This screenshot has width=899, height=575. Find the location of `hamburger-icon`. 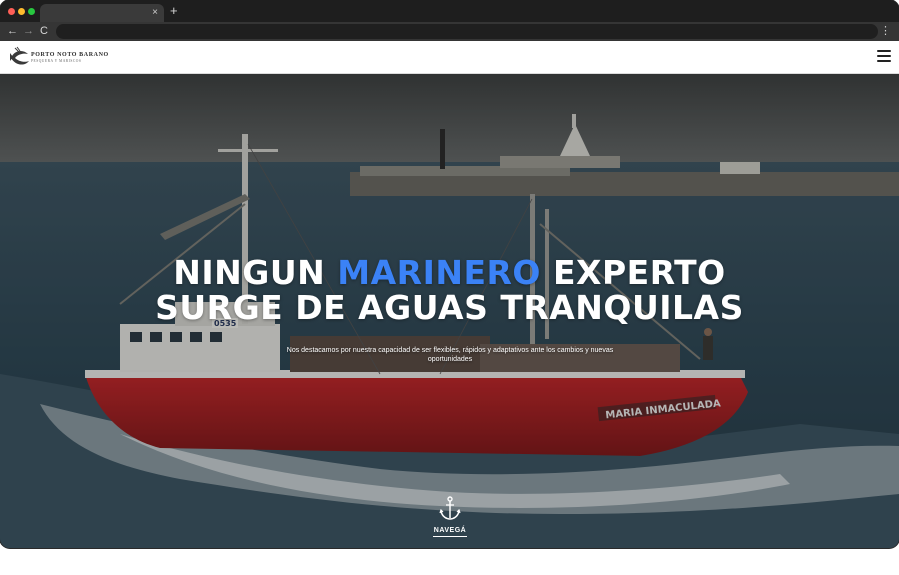

hamburger-icon is located at coordinates (884, 56).